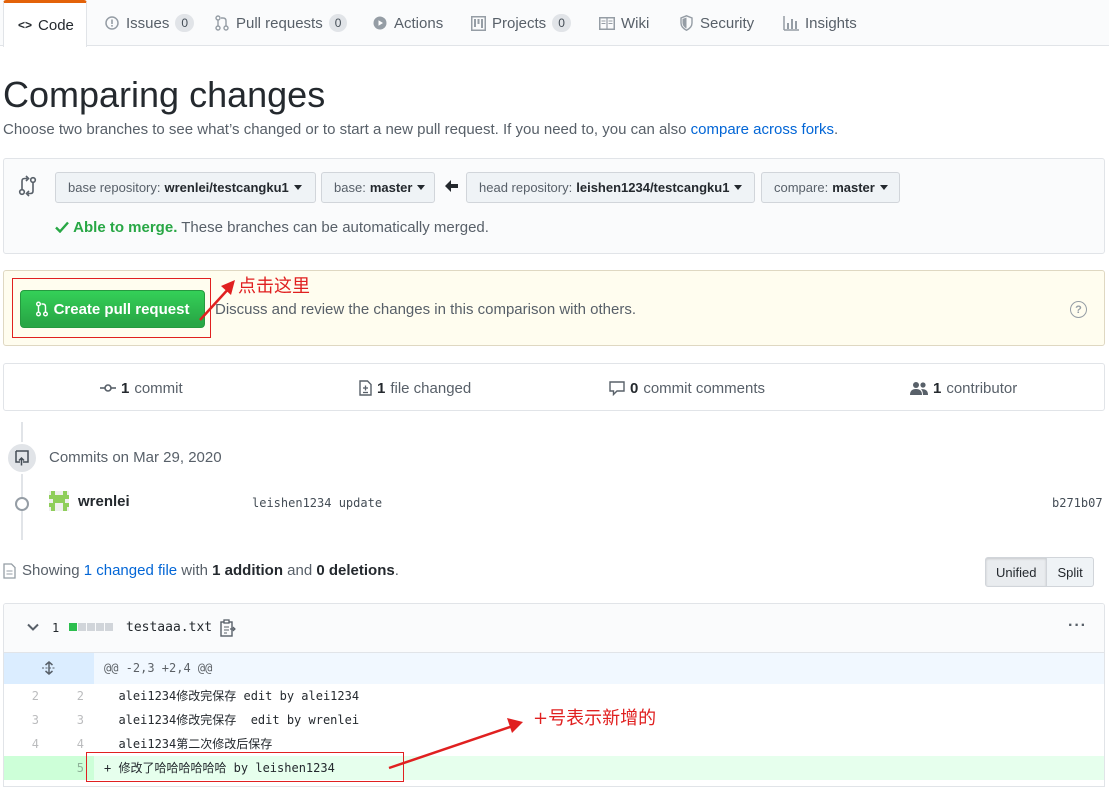 The height and width of the screenshot is (787, 1109). I want to click on commits-date-heading: Commits on Mar 29, 2020, so click(135, 457).